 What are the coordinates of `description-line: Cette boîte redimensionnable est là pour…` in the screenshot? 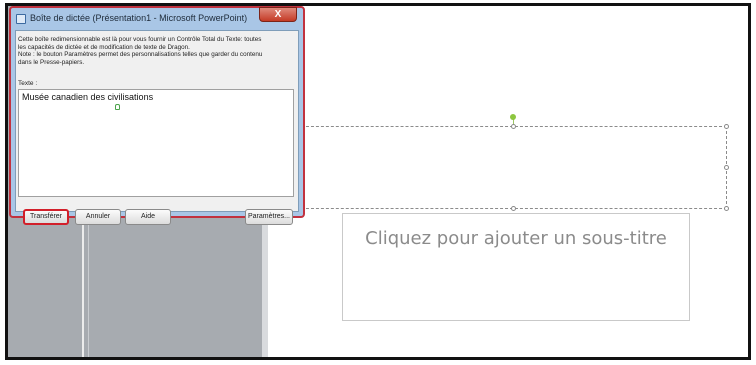 It's located at (140, 39).